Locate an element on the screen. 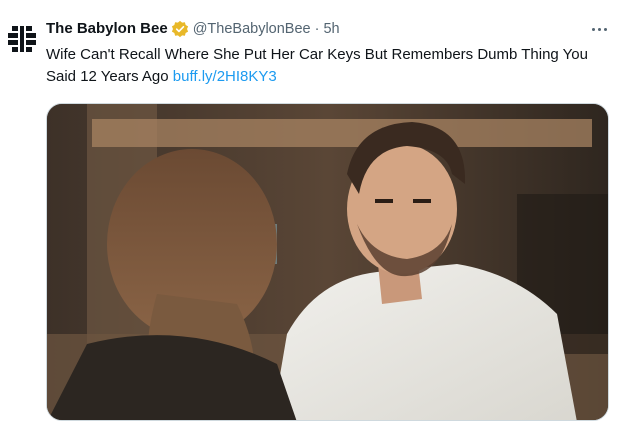  timestamp: 5h is located at coordinates (331, 29).